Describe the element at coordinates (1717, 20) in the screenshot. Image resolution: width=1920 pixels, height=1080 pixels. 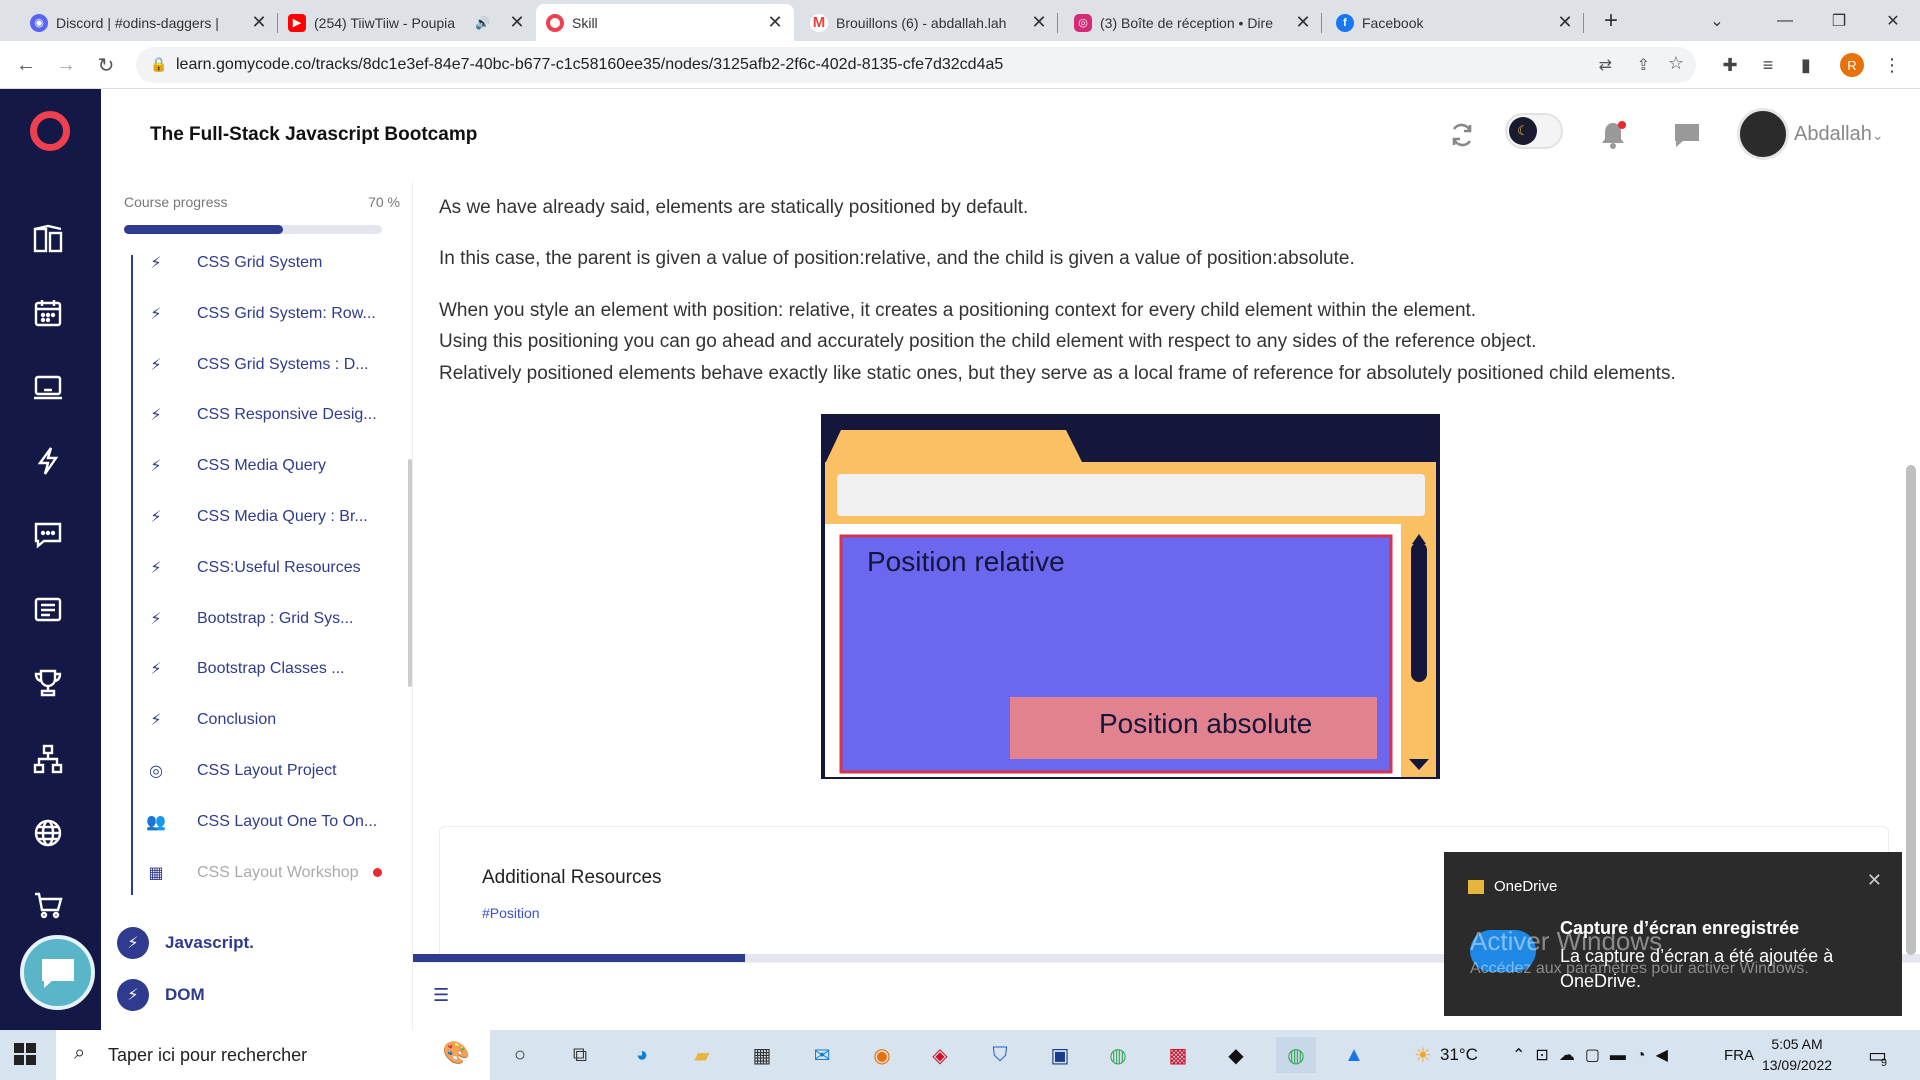
I see `tab-search-chevron-icon: ⌄` at that location.